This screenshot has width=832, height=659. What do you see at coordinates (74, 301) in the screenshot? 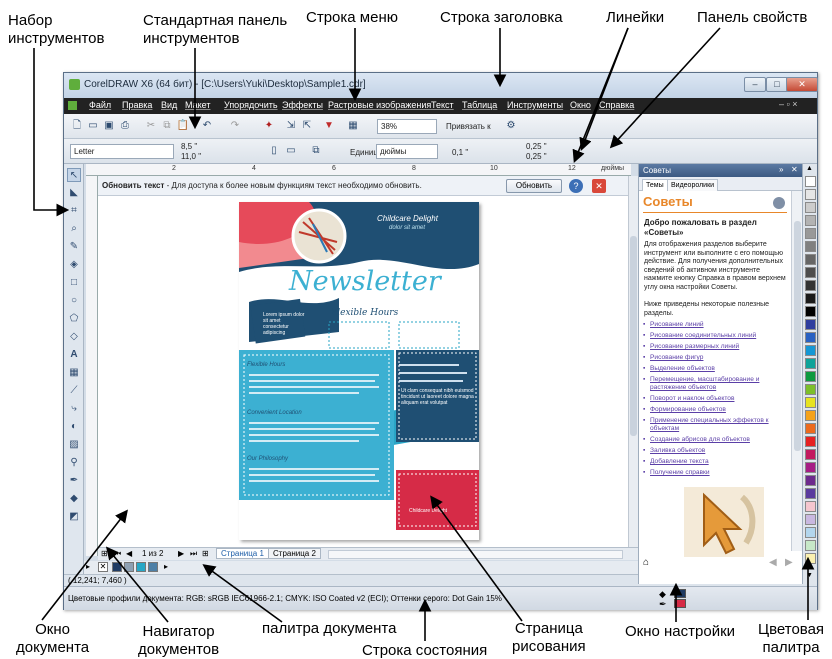
I see `ellipse-tool-icon: ○` at bounding box center [74, 301].